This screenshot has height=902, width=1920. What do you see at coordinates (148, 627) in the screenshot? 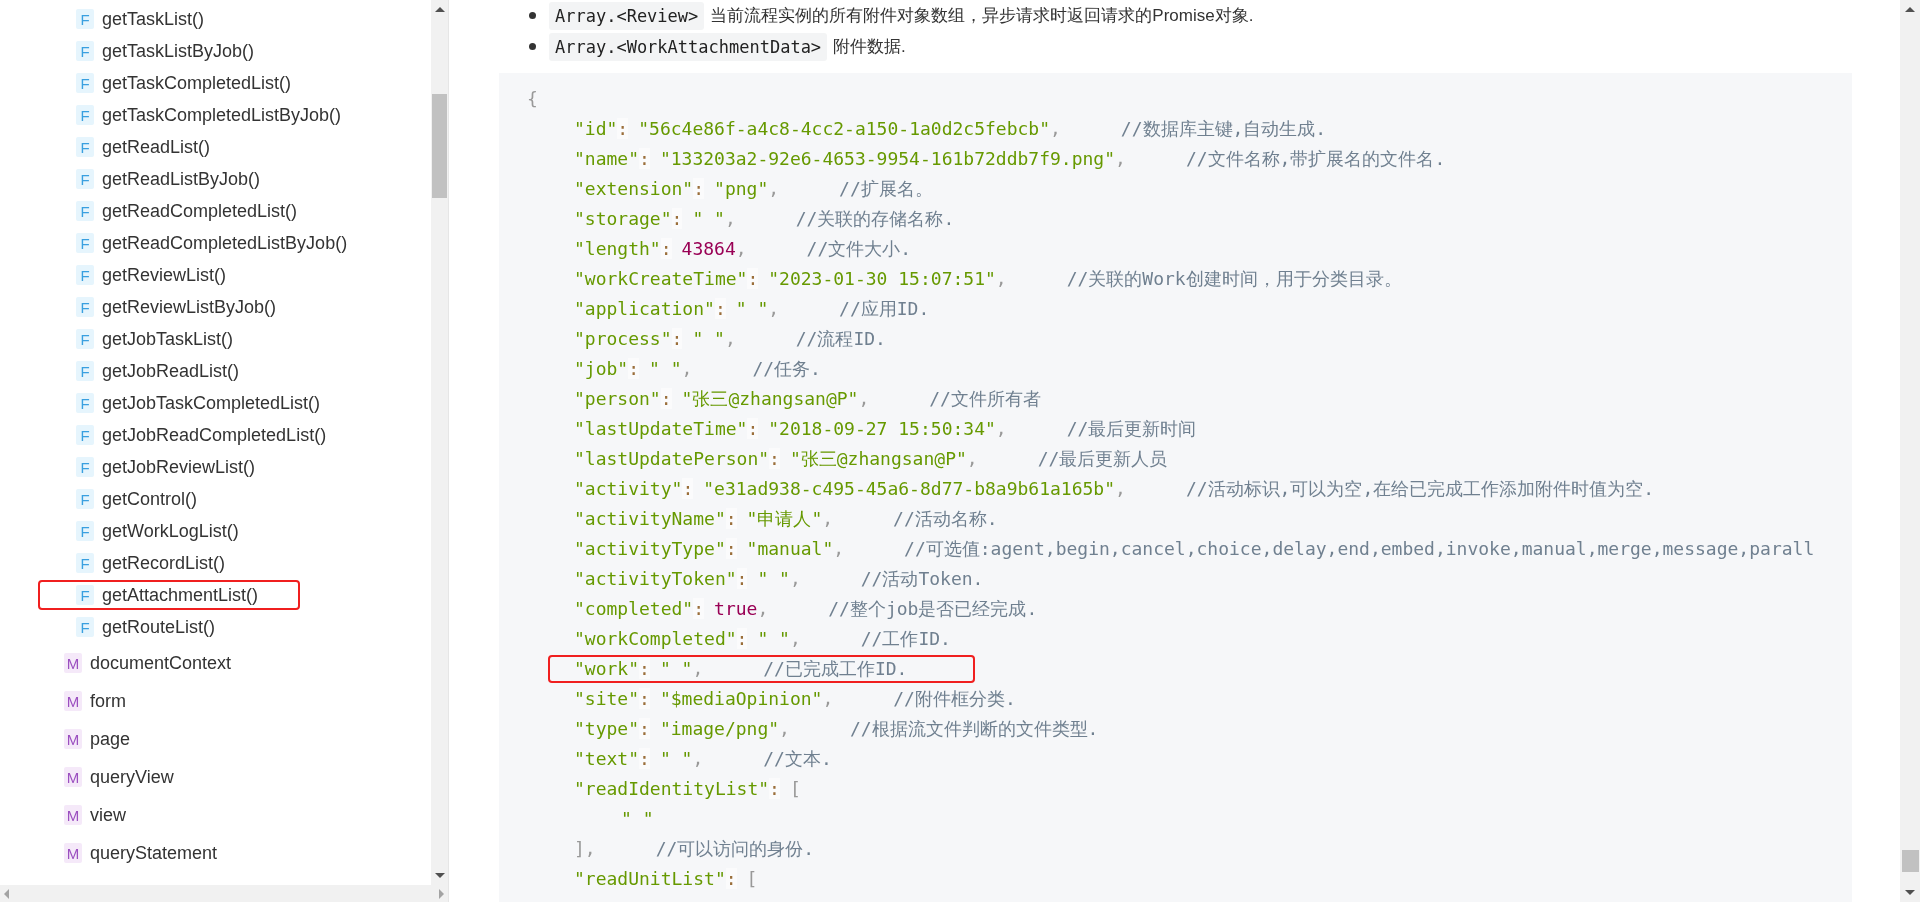
I see `sidebar-item: F getRouteList()` at bounding box center [148, 627].